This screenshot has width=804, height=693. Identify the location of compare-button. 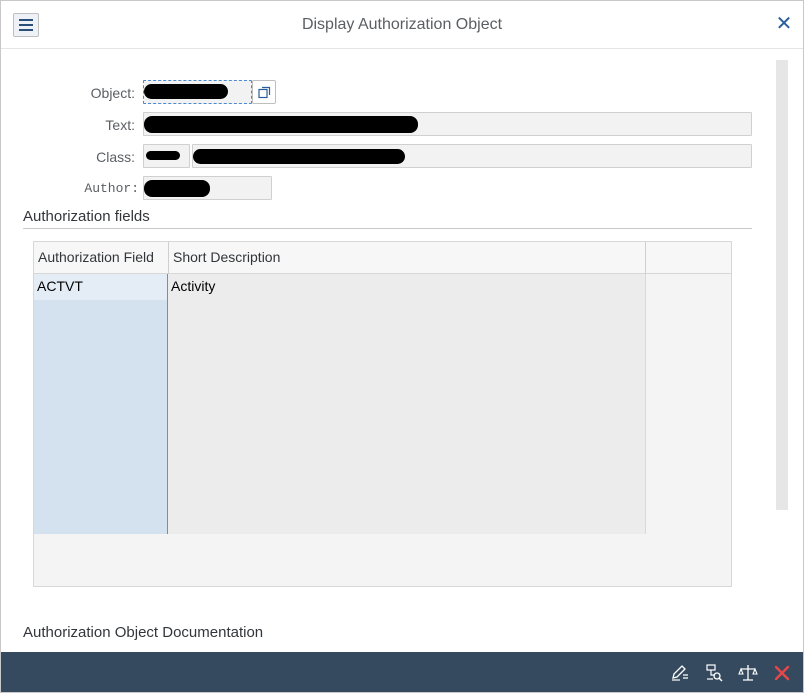
(748, 673).